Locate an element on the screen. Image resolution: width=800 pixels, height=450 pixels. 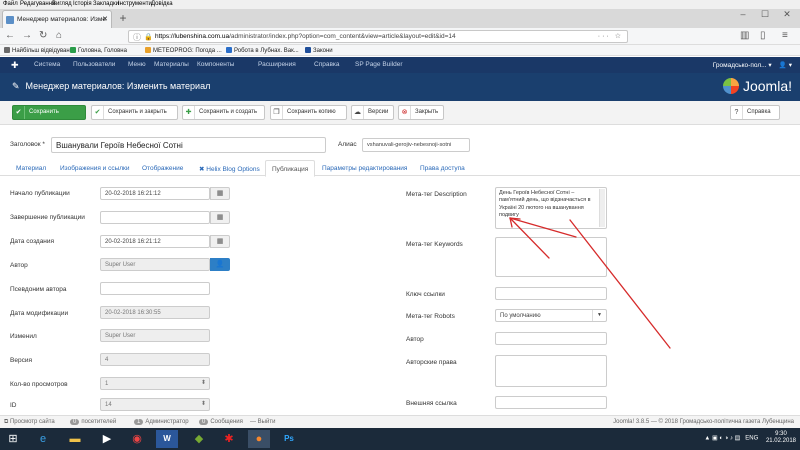
check-icon: ✔ is located at coordinates (98, 112).